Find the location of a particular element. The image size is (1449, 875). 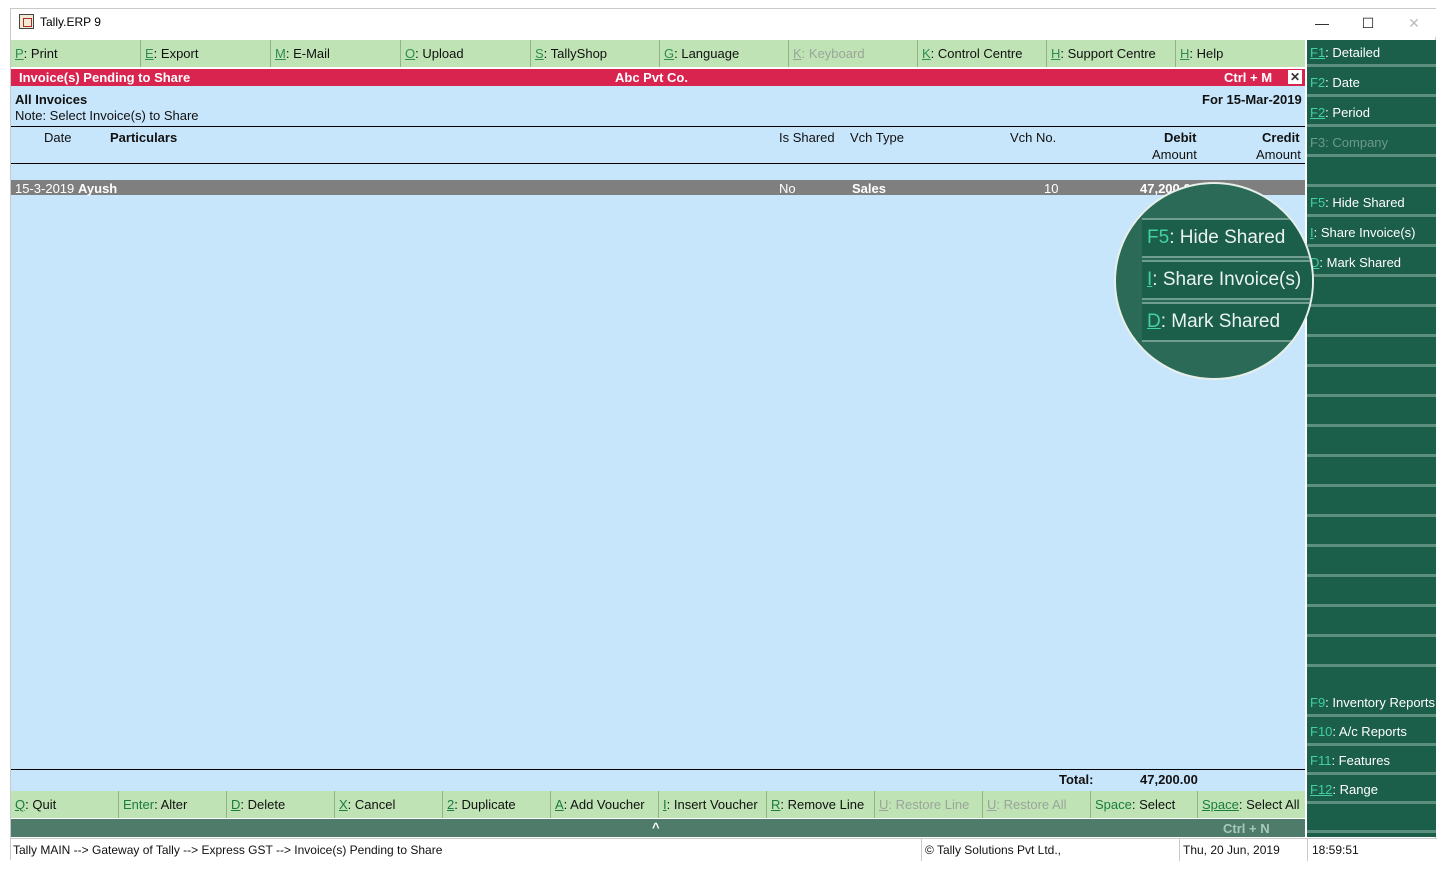

col-is-shared: Is Shared is located at coordinates (807, 137).